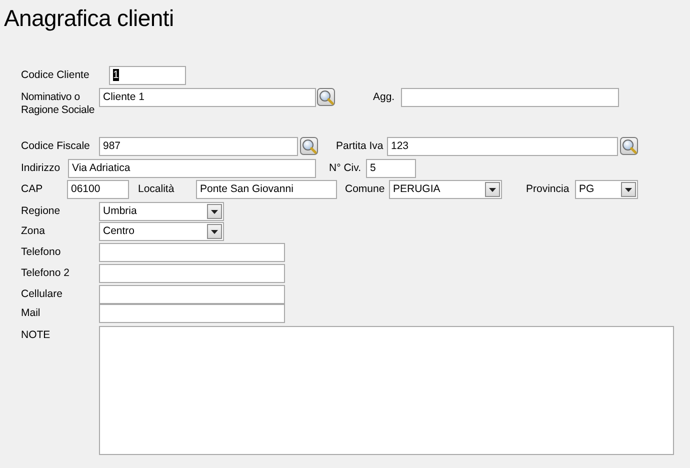  Describe the element at coordinates (192, 168) in the screenshot. I see `text-field: Via Adriatica` at that location.